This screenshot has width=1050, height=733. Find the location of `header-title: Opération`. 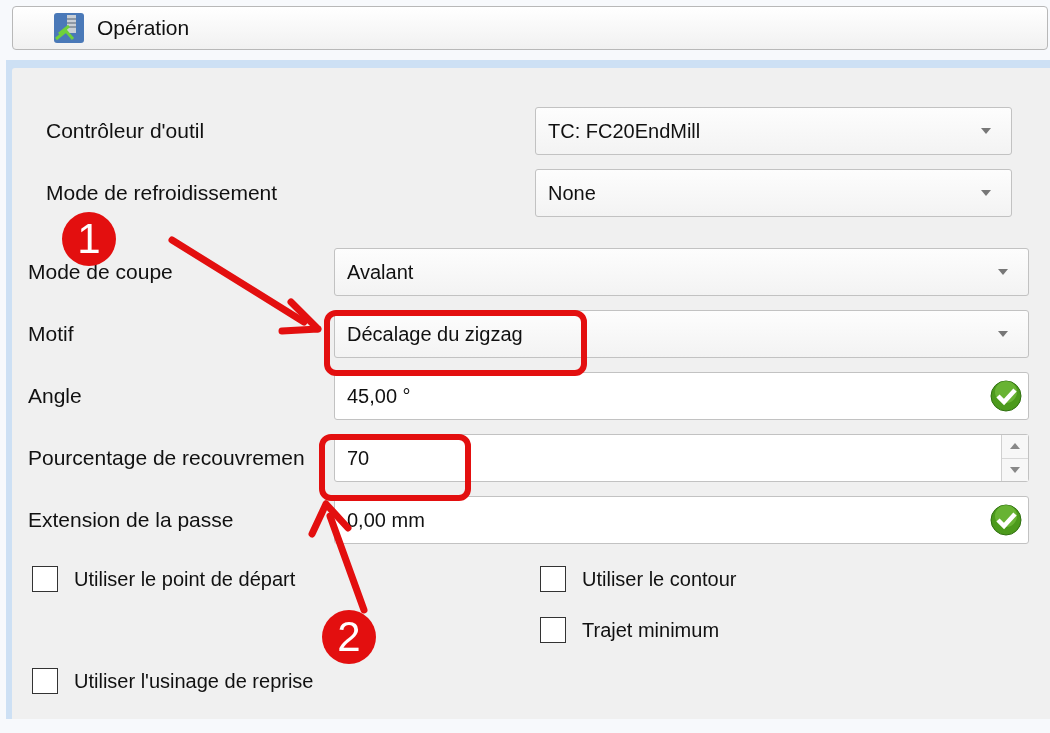

header-title: Opération is located at coordinates (143, 28).